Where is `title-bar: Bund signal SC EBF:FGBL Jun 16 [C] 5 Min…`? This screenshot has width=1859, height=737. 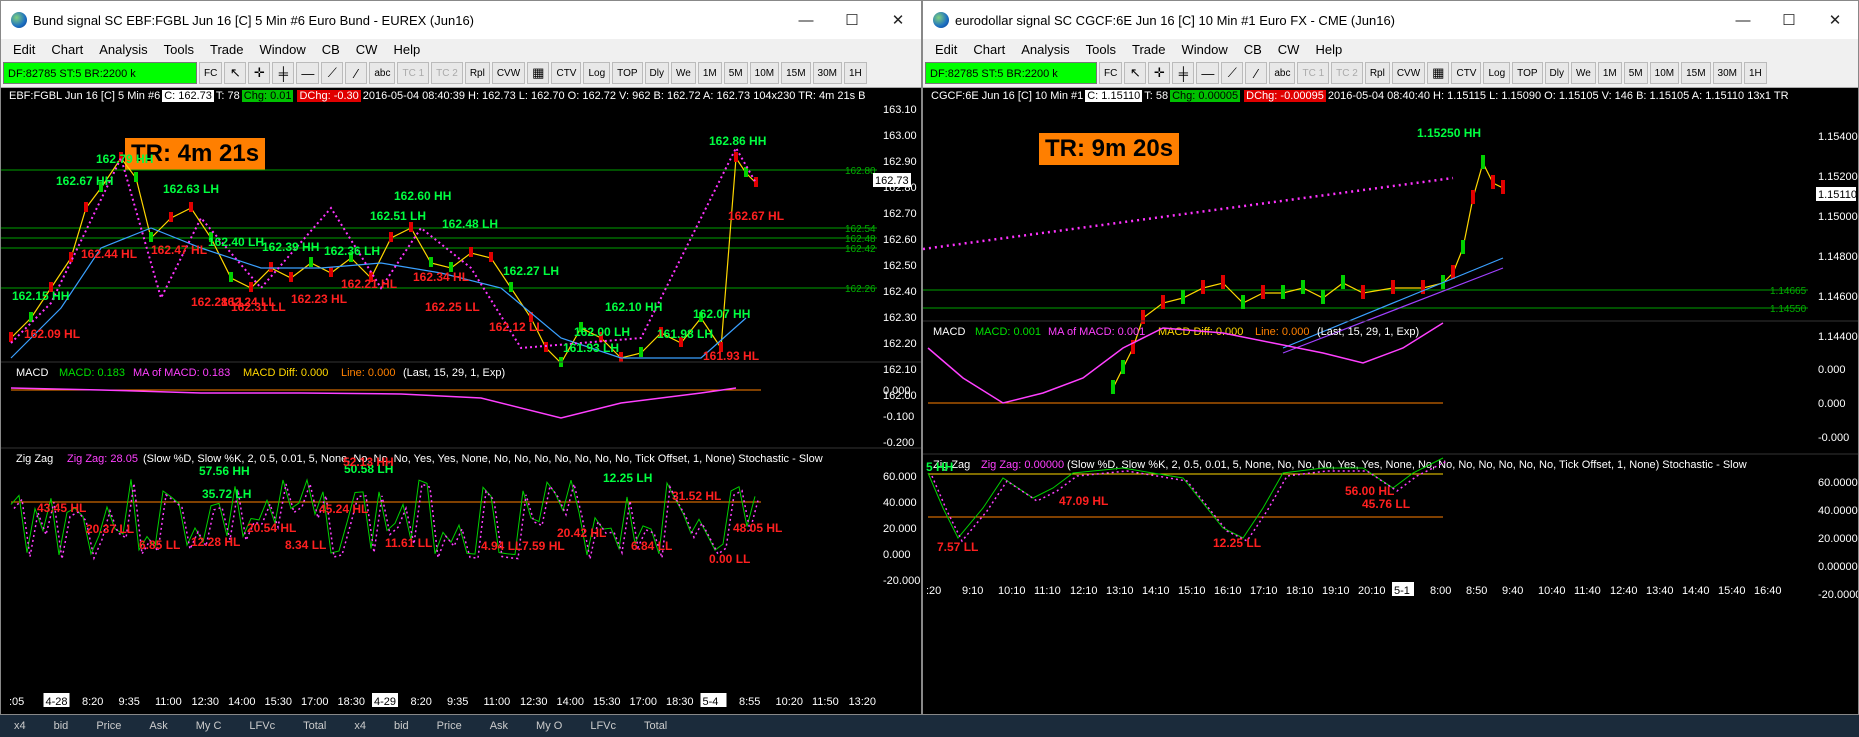 title-bar: Bund signal SC EBF:FGBL Jun 16 [C] 5 Min… is located at coordinates (461, 20).